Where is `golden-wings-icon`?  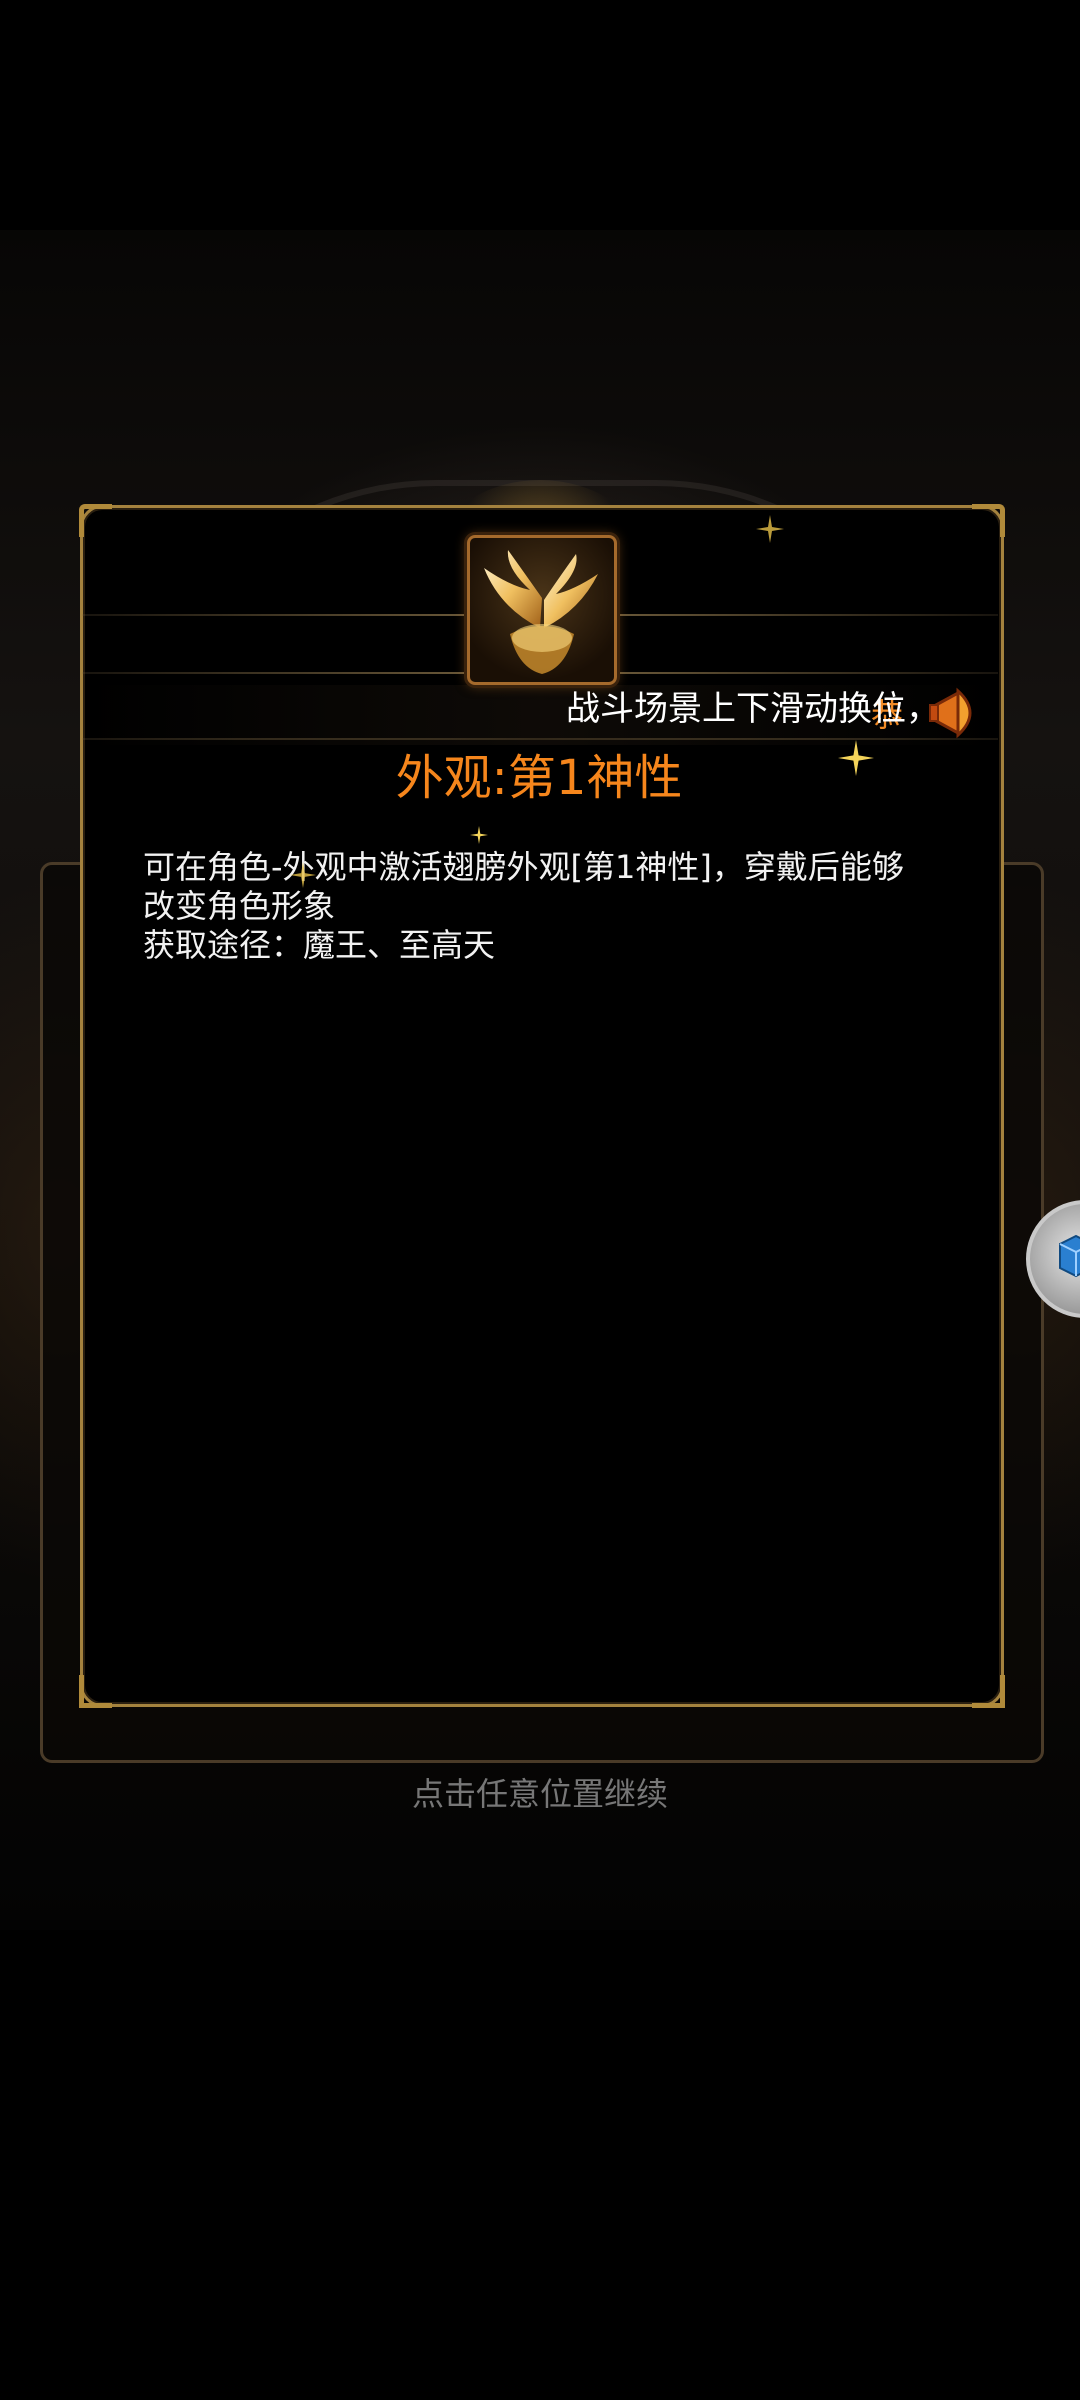 golden-wings-icon is located at coordinates (541, 612).